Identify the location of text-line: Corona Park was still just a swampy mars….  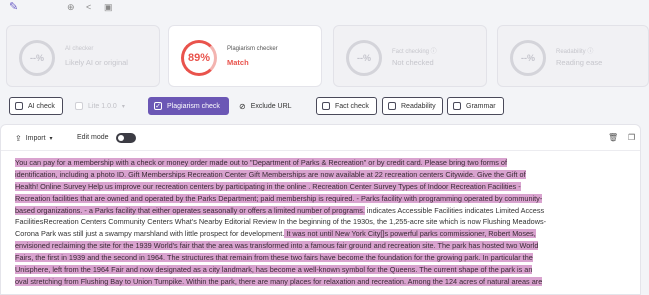
(321, 234).